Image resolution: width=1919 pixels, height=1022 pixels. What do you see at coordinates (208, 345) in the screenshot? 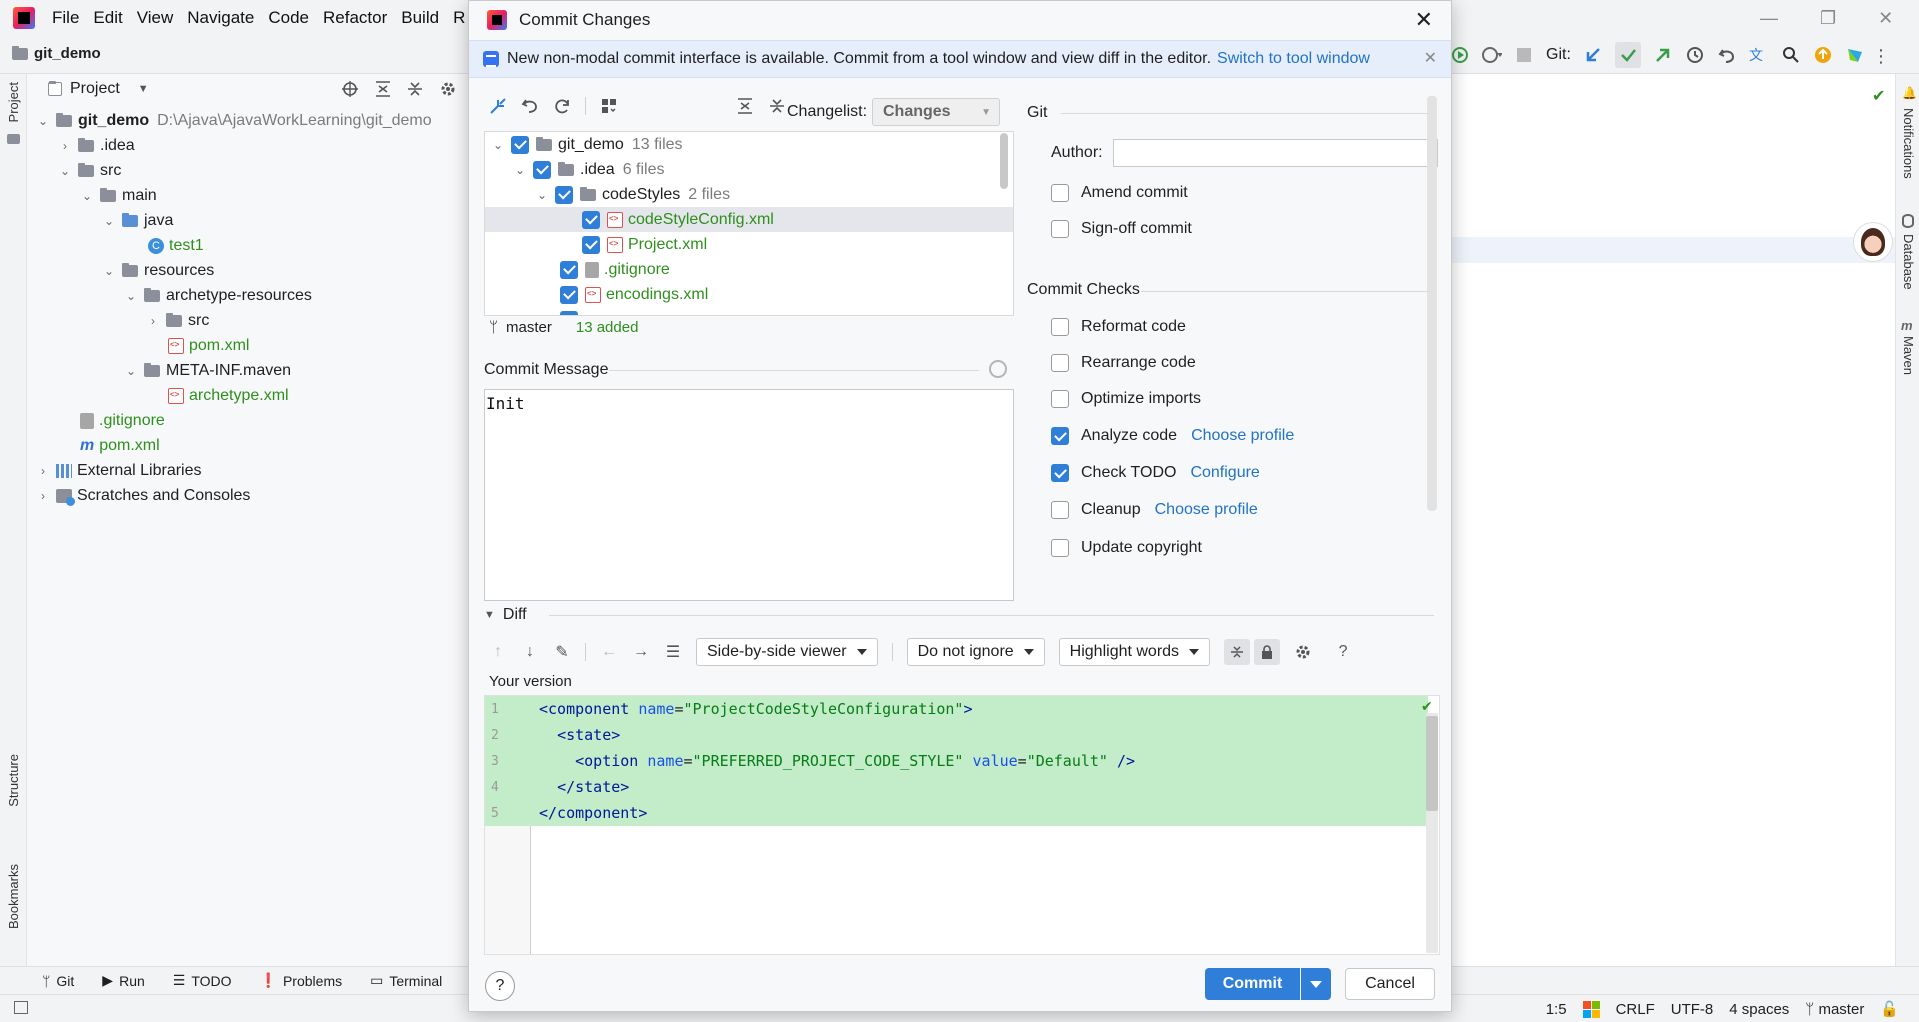
I see `tree-item: pom.xml` at bounding box center [208, 345].